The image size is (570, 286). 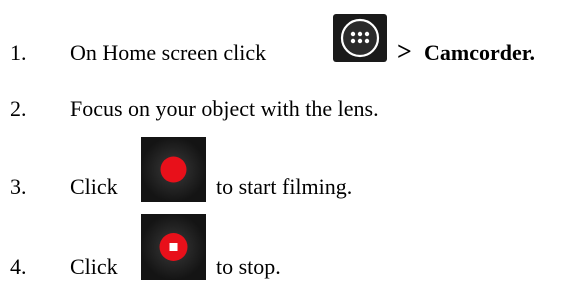 What do you see at coordinates (173, 247) in the screenshot?
I see `record-stop-icon` at bounding box center [173, 247].